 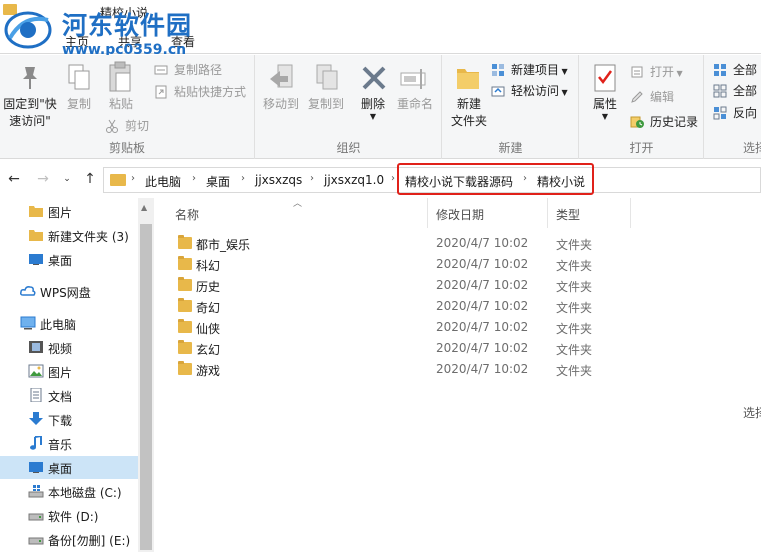 I want to click on sidebar-item-desktop: 桌面, so click(x=69, y=259).